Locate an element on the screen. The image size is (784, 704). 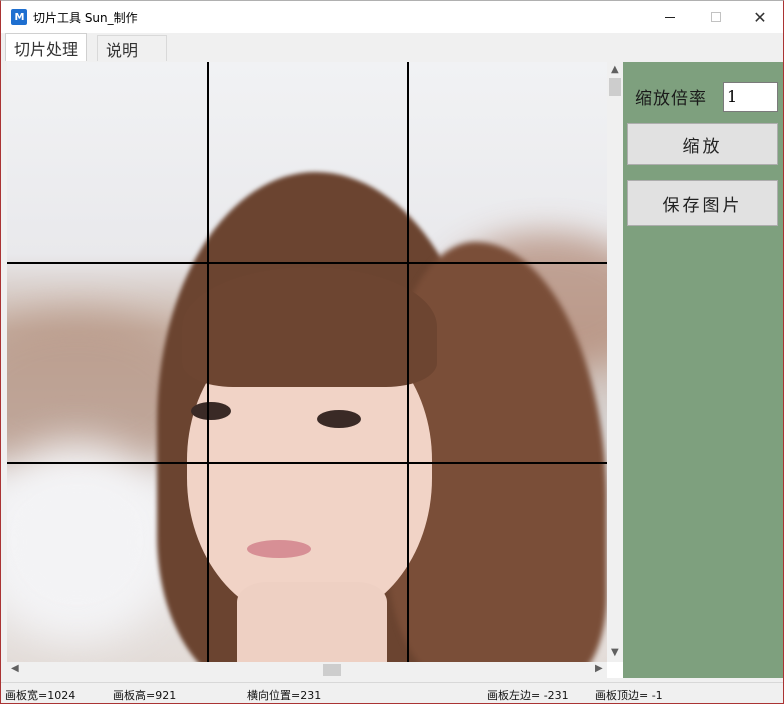
window-title: 切片工具 Sun_制作 is located at coordinates (85, 18).